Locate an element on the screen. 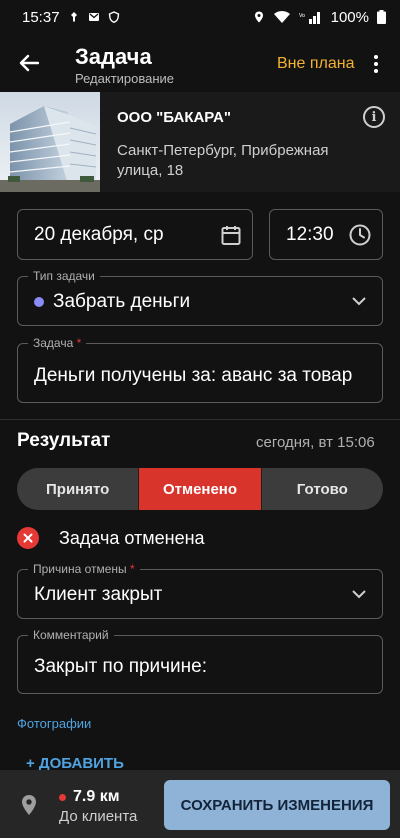  task-type-select: Тип задачи Забрать деньги is located at coordinates (200, 297).